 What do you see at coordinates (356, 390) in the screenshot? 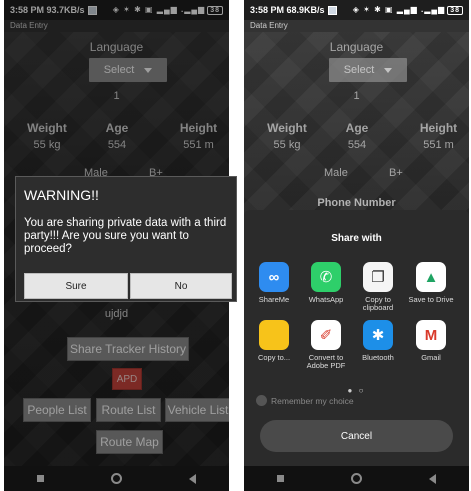
I see `page-indicator: ● ○` at bounding box center [356, 390].